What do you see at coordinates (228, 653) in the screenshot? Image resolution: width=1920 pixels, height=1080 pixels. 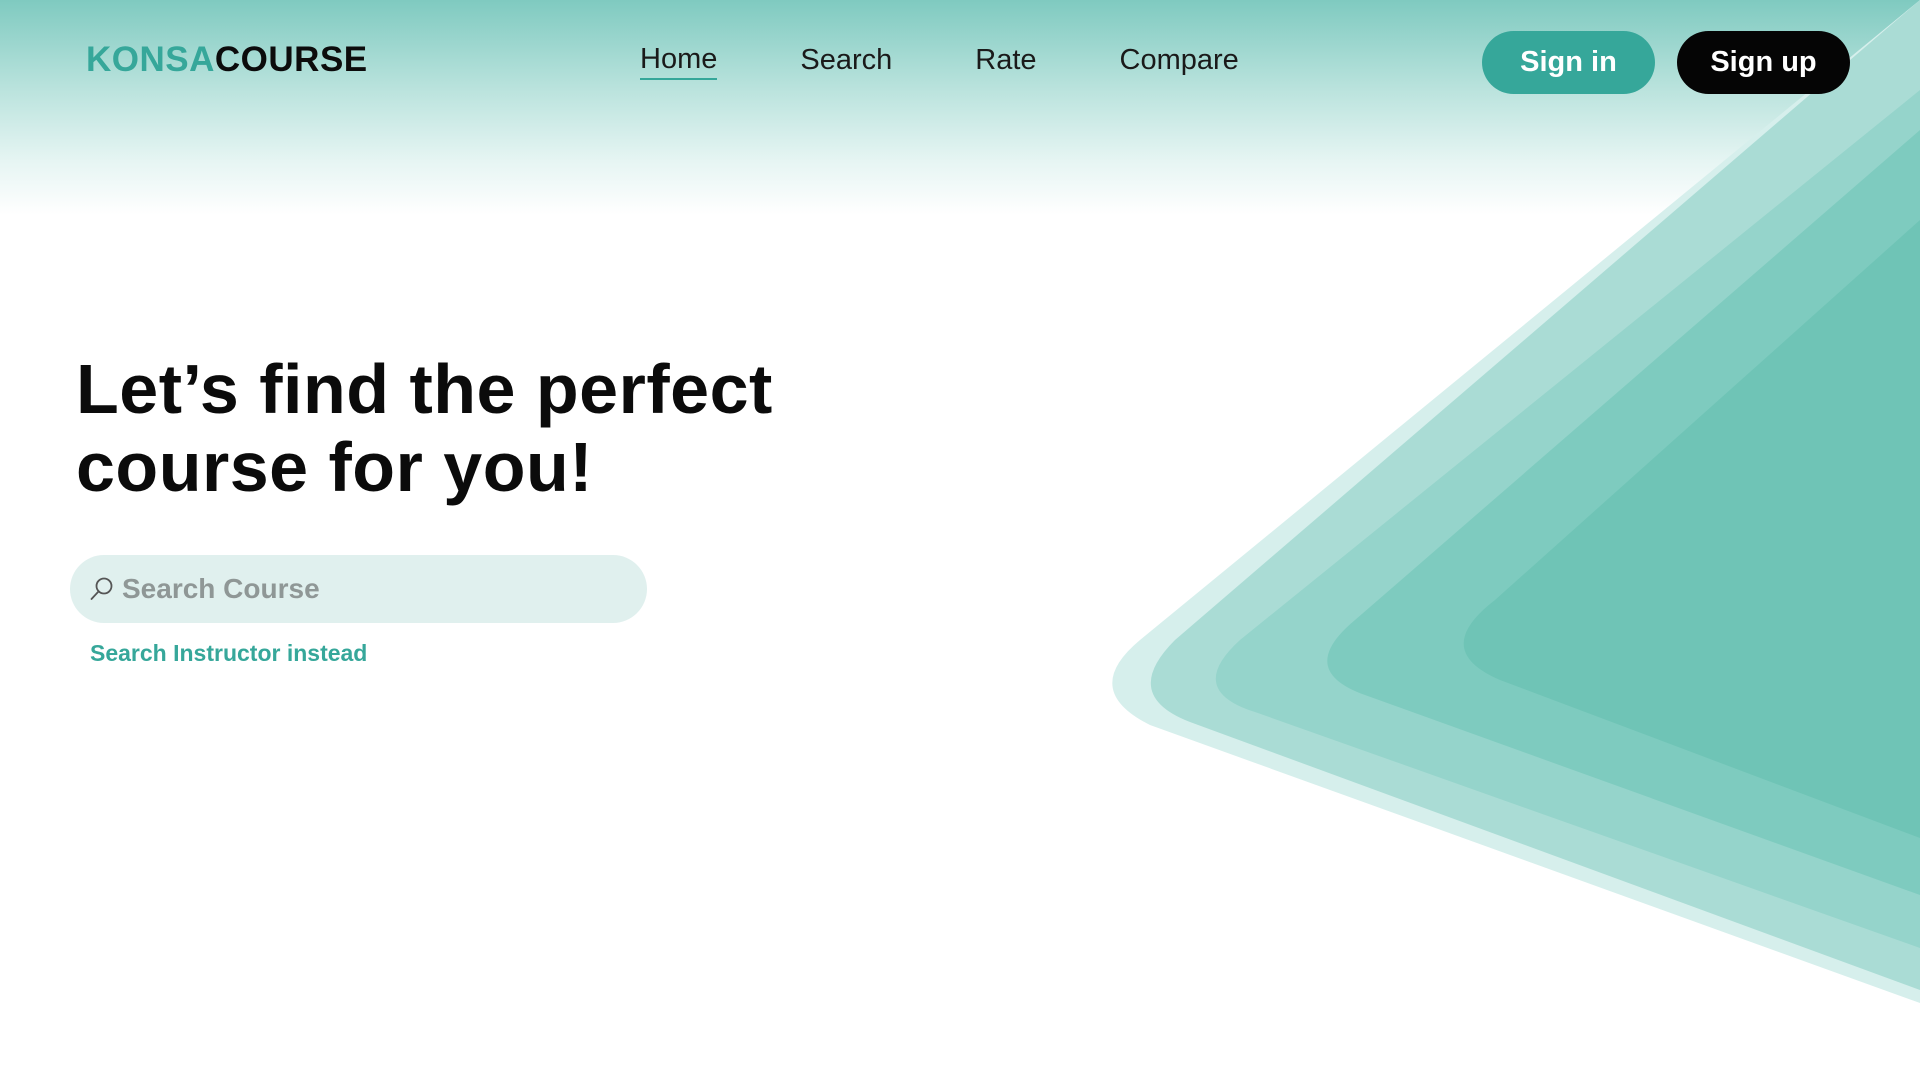 I see `search-instructor-link: Search Instructor instead` at bounding box center [228, 653].